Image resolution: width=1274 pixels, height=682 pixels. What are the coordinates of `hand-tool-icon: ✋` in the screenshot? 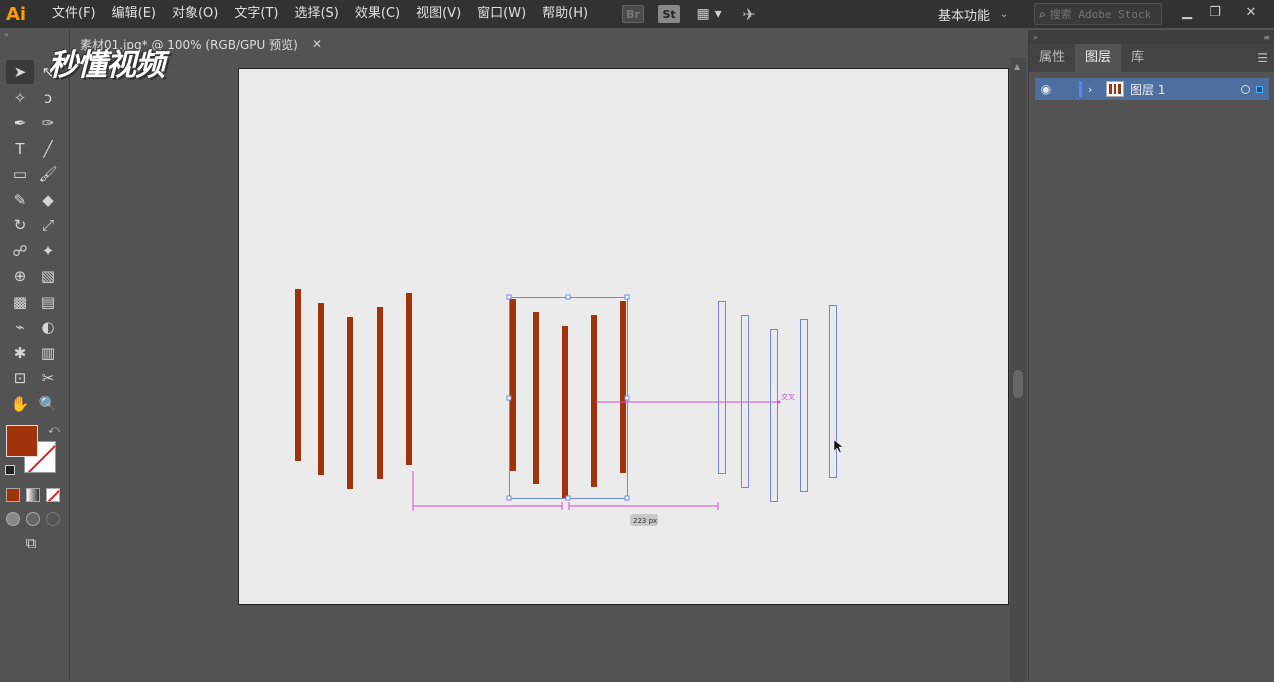 It's located at (20, 404).